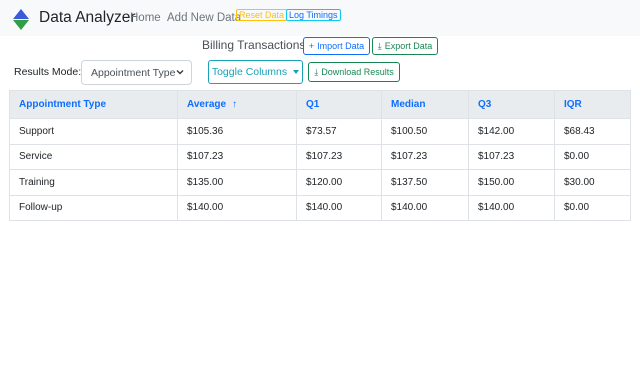  What do you see at coordinates (207, 104) in the screenshot?
I see `header-label: Average` at bounding box center [207, 104].